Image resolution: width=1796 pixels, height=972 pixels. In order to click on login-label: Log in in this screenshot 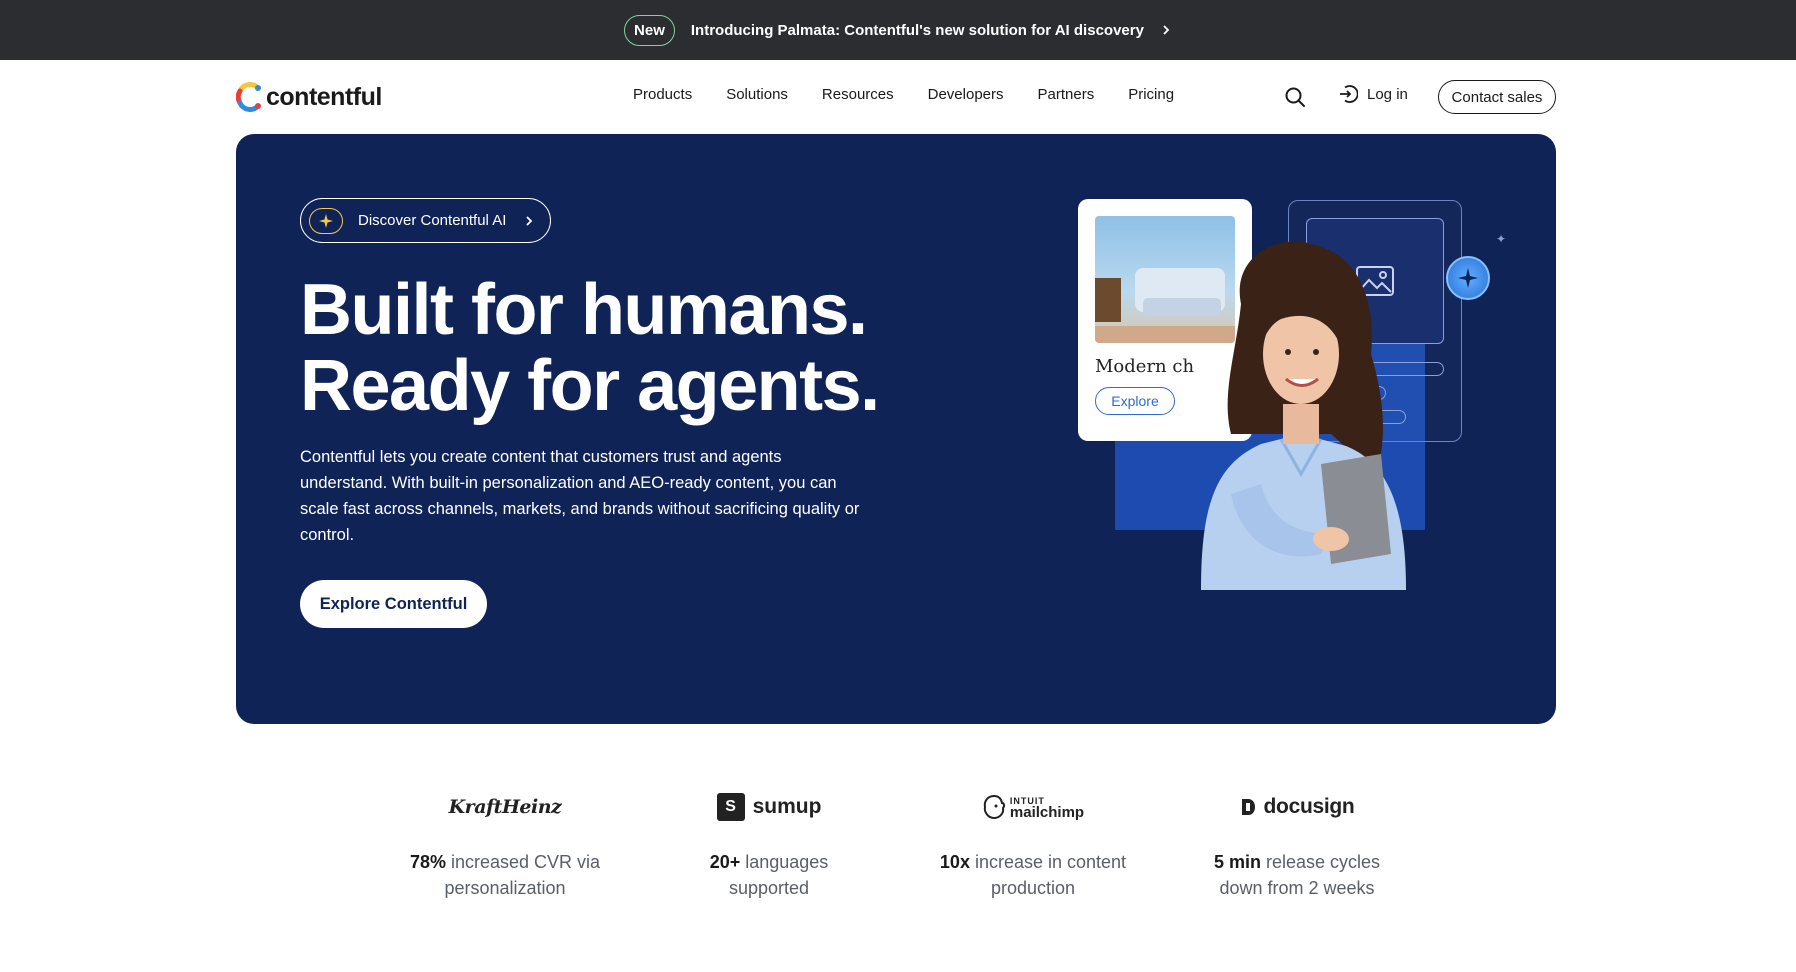, I will do `click(1387, 94)`.